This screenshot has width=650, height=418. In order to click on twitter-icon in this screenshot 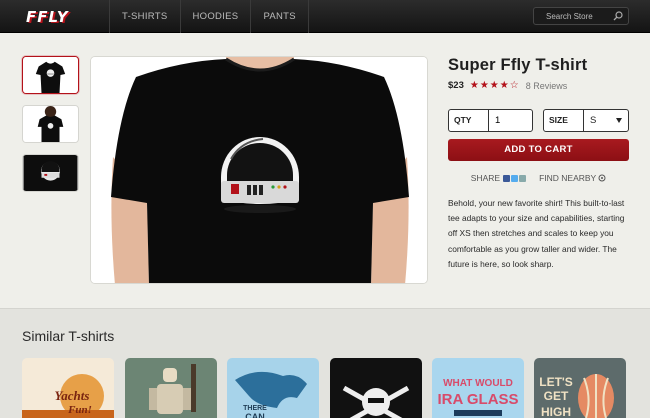, I will do `click(515, 178)`.